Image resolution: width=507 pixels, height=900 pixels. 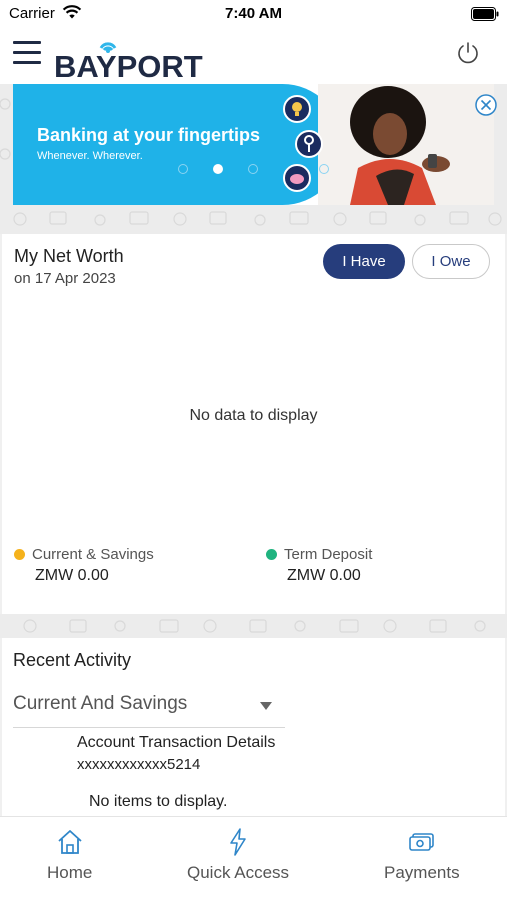 I want to click on bayport-logo: BAYPORT, so click(x=128, y=61).